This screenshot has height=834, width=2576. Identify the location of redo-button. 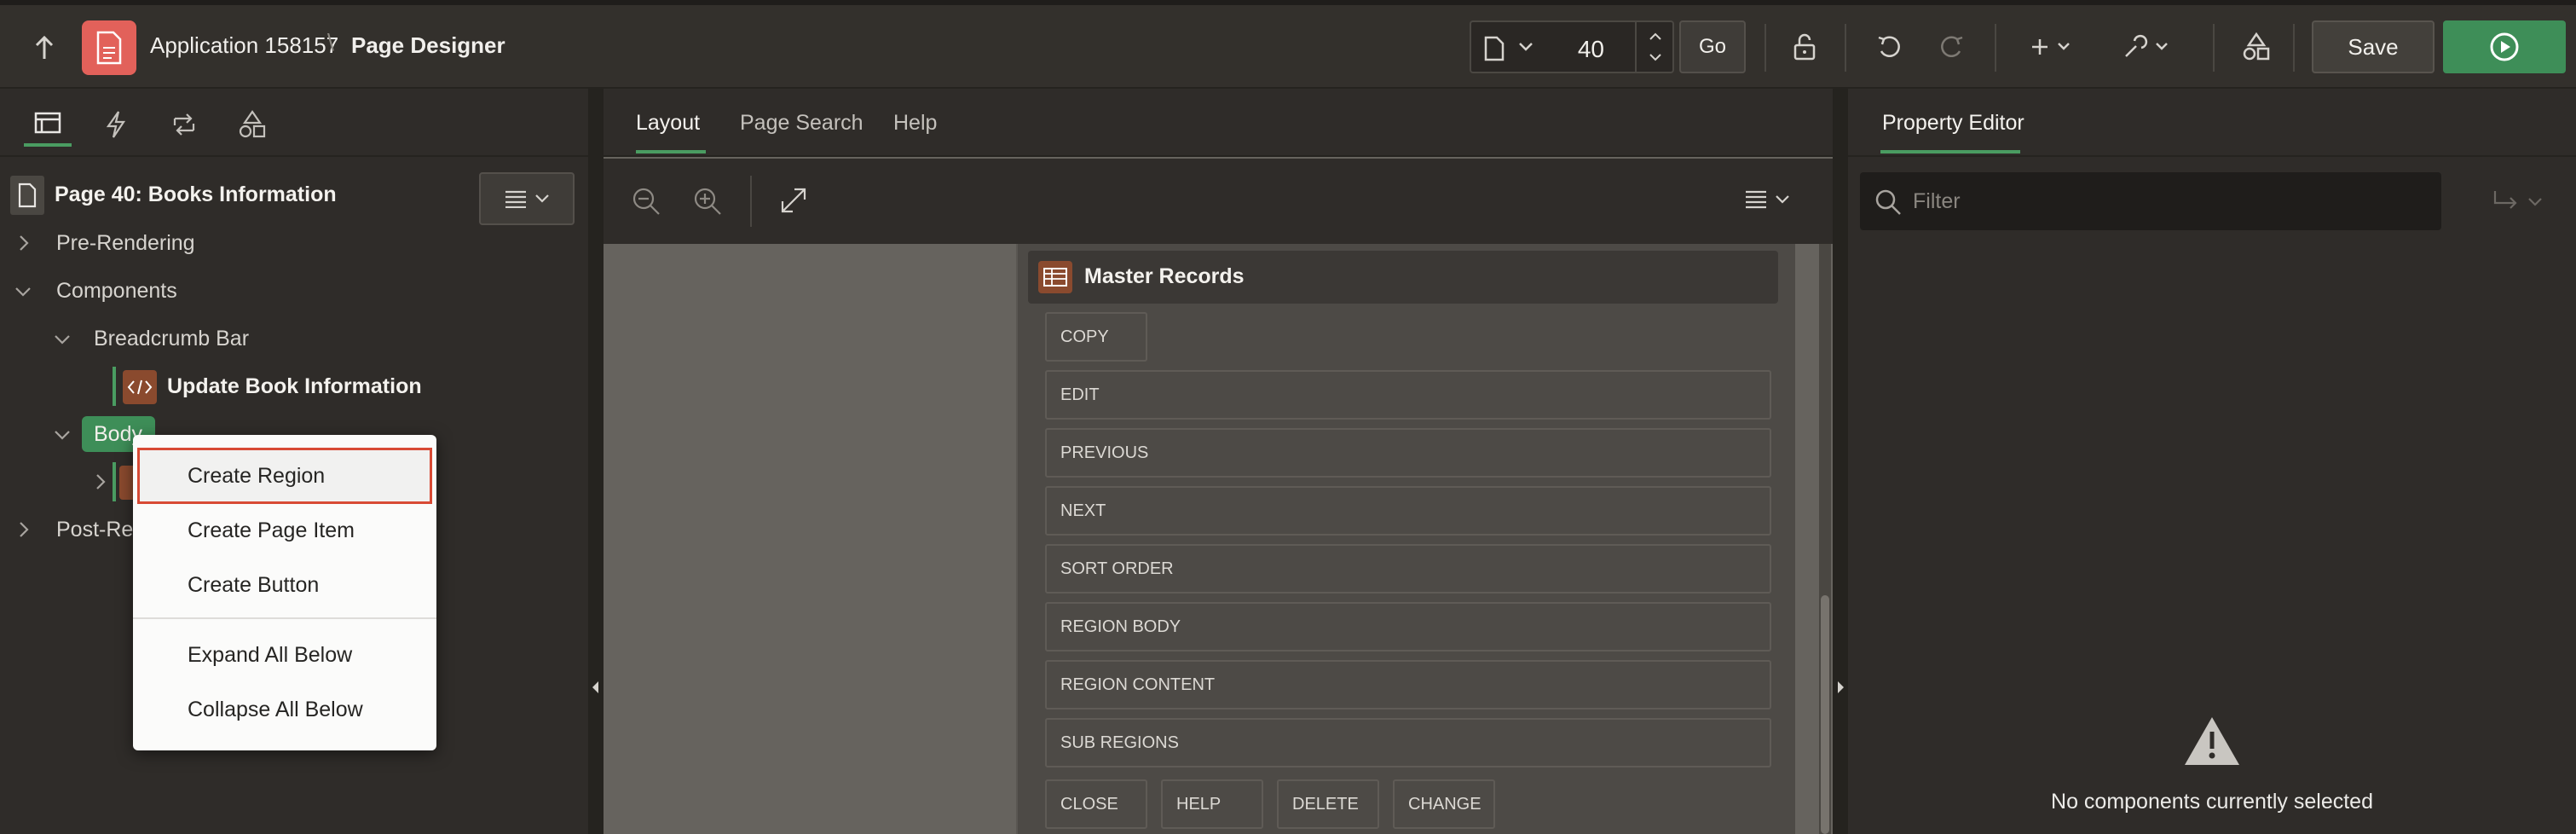
(1951, 47).